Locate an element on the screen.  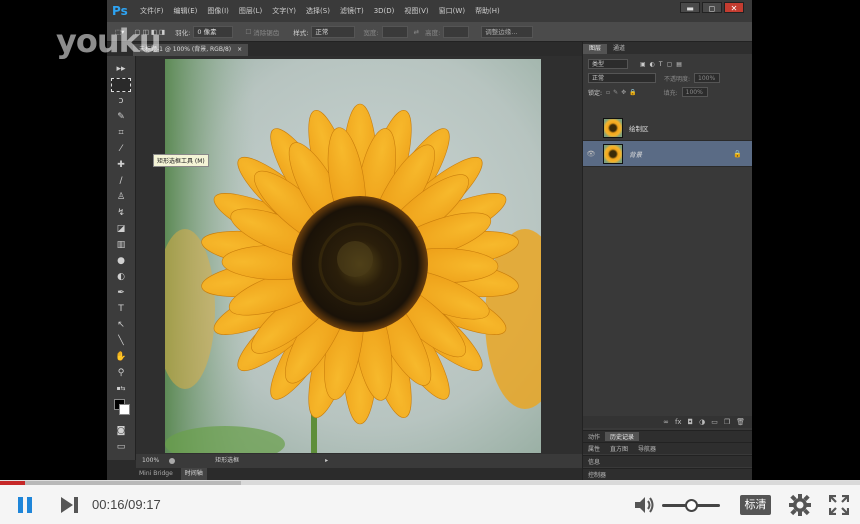
tab-info: 信息 is located at coordinates (594, 461).